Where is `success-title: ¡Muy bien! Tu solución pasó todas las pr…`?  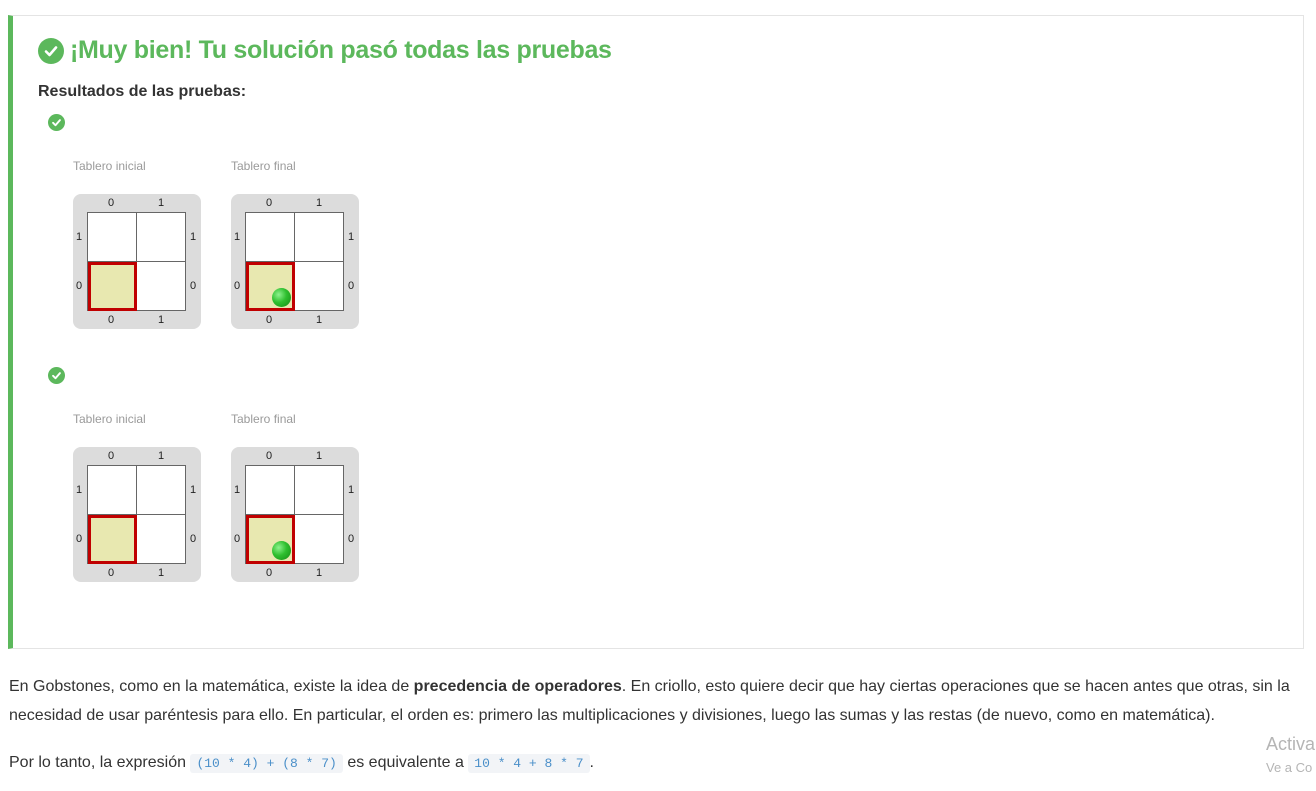
success-title: ¡Muy bien! Tu solución pasó todas las pr… is located at coordinates (325, 50).